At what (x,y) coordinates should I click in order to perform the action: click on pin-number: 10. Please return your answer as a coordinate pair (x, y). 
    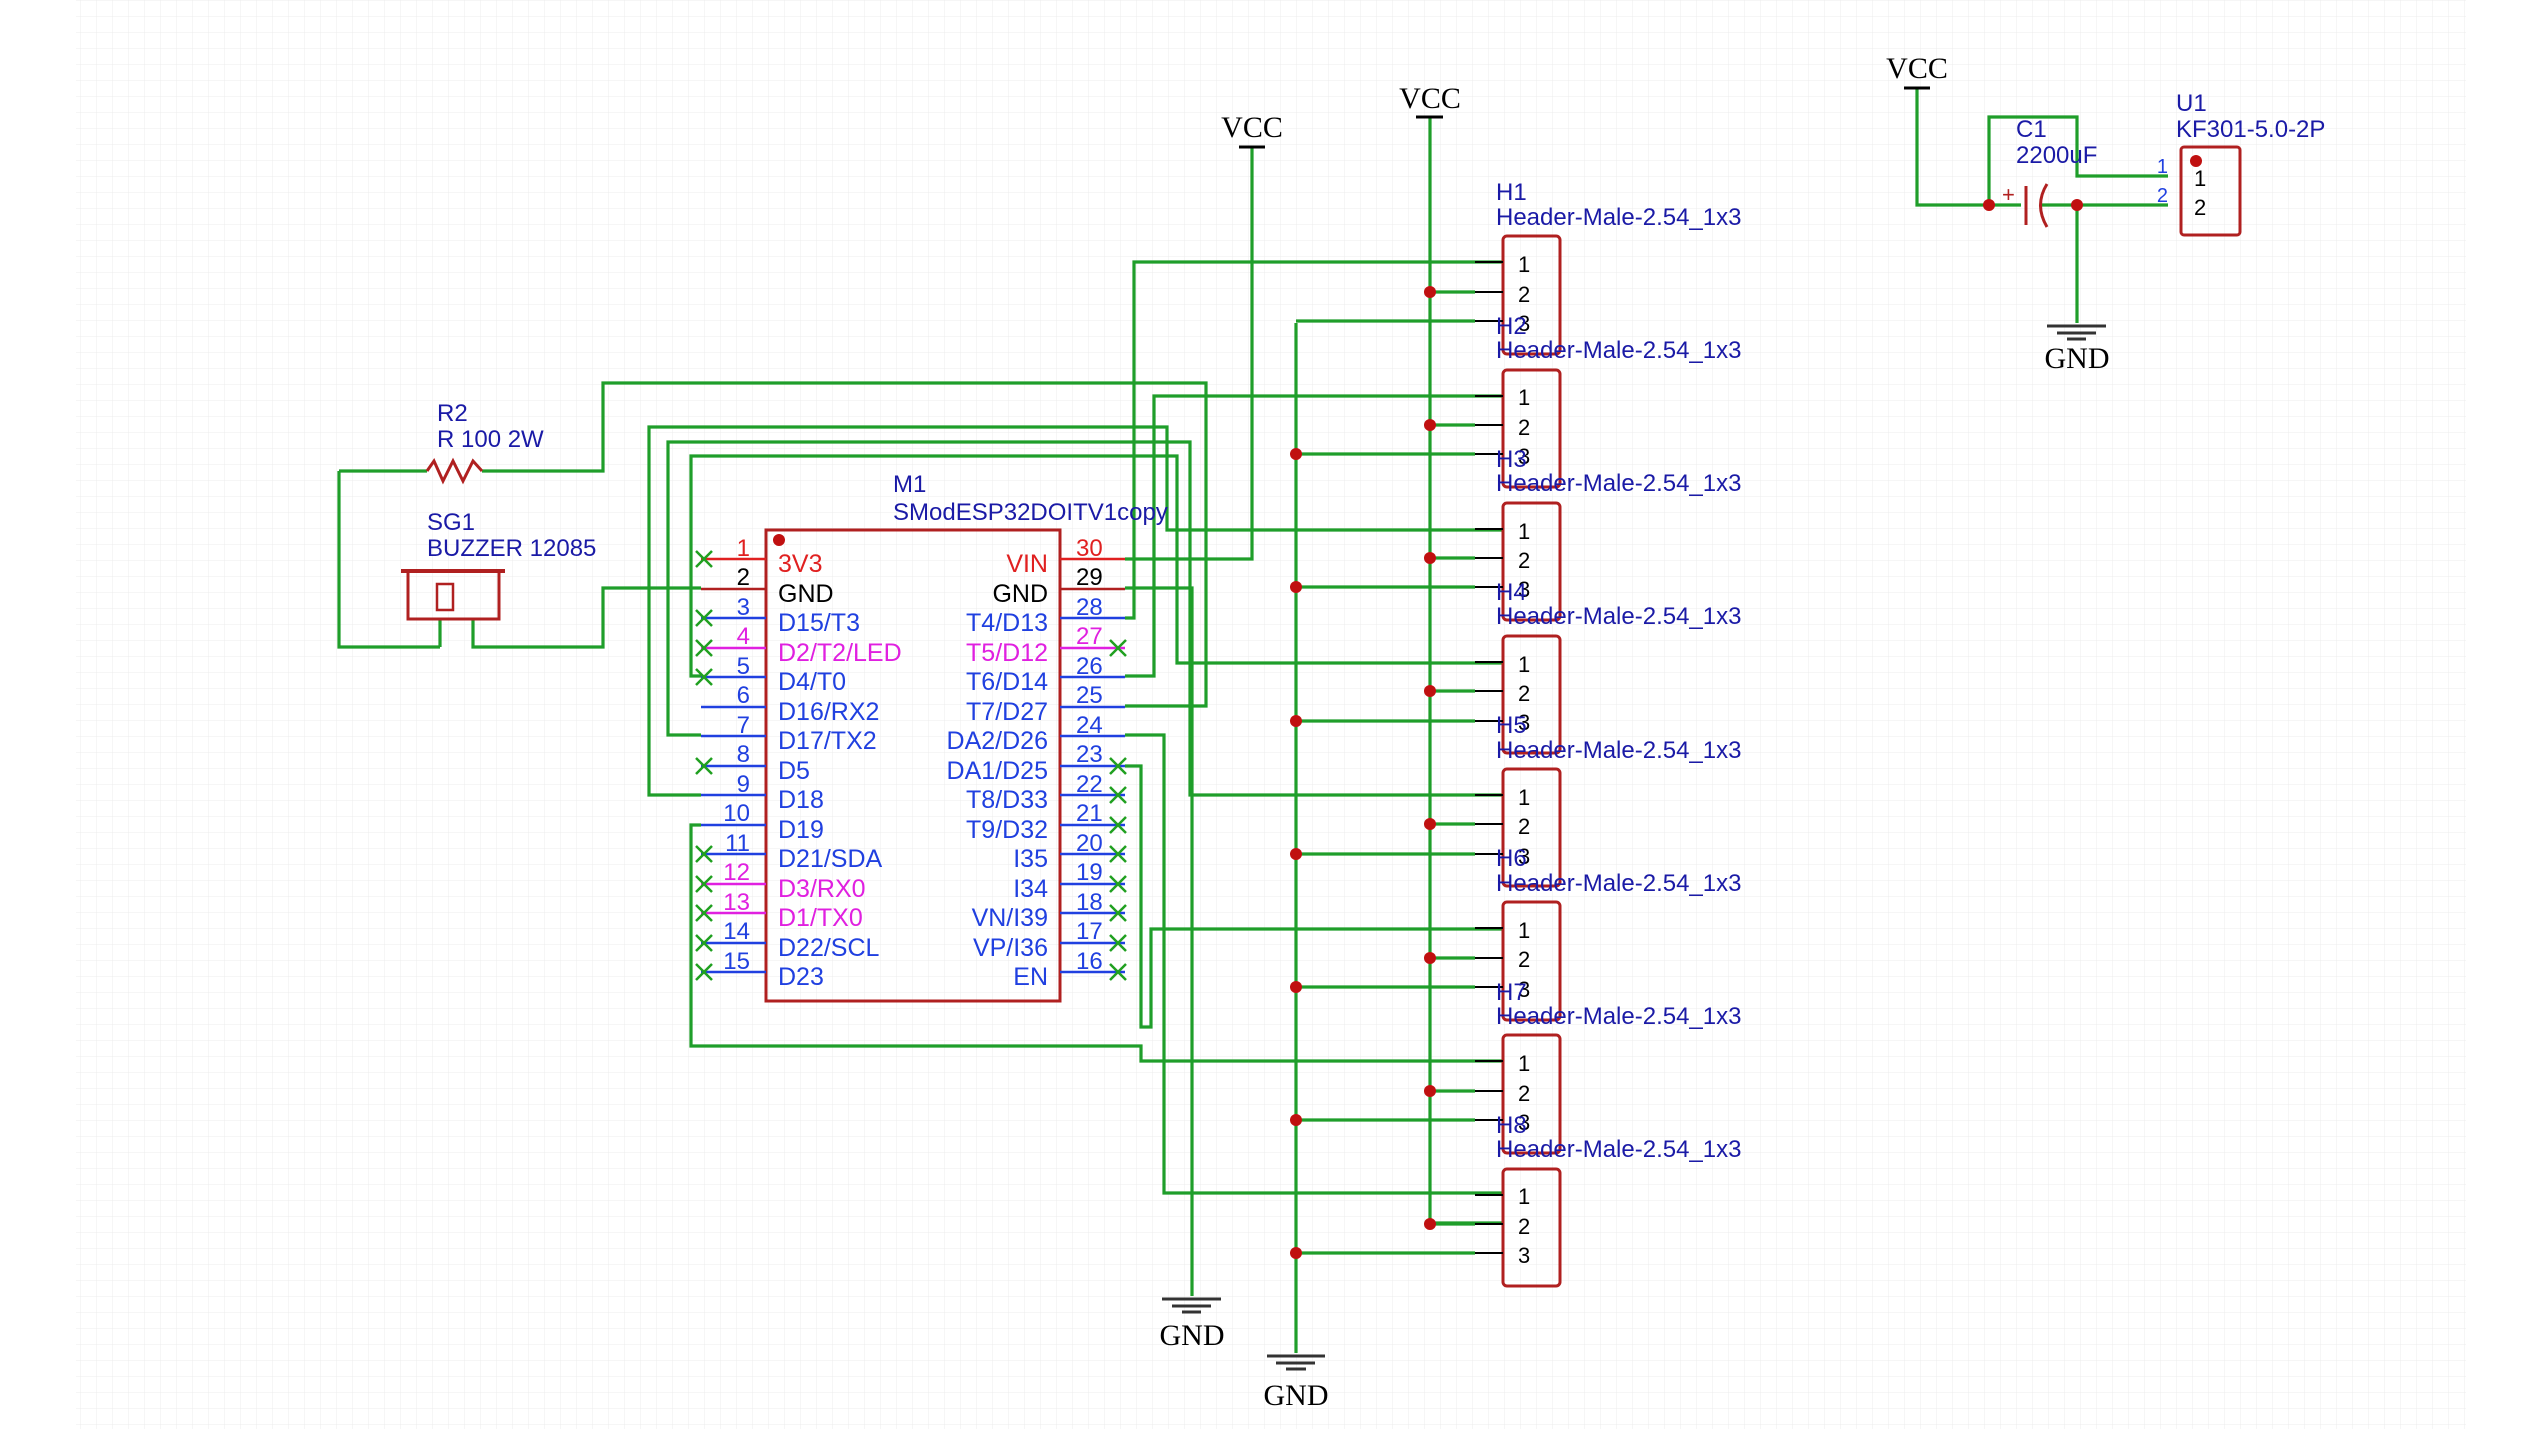
    Looking at the image, I should click on (736, 813).